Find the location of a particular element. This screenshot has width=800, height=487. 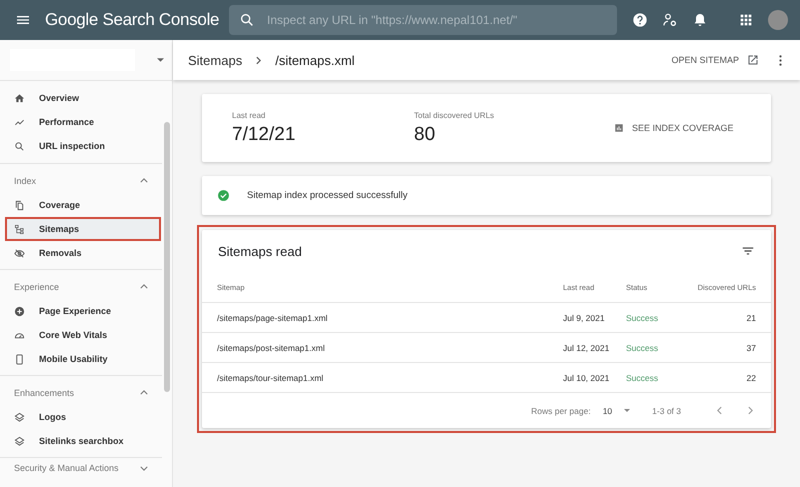

next-page-icon is located at coordinates (750, 410).